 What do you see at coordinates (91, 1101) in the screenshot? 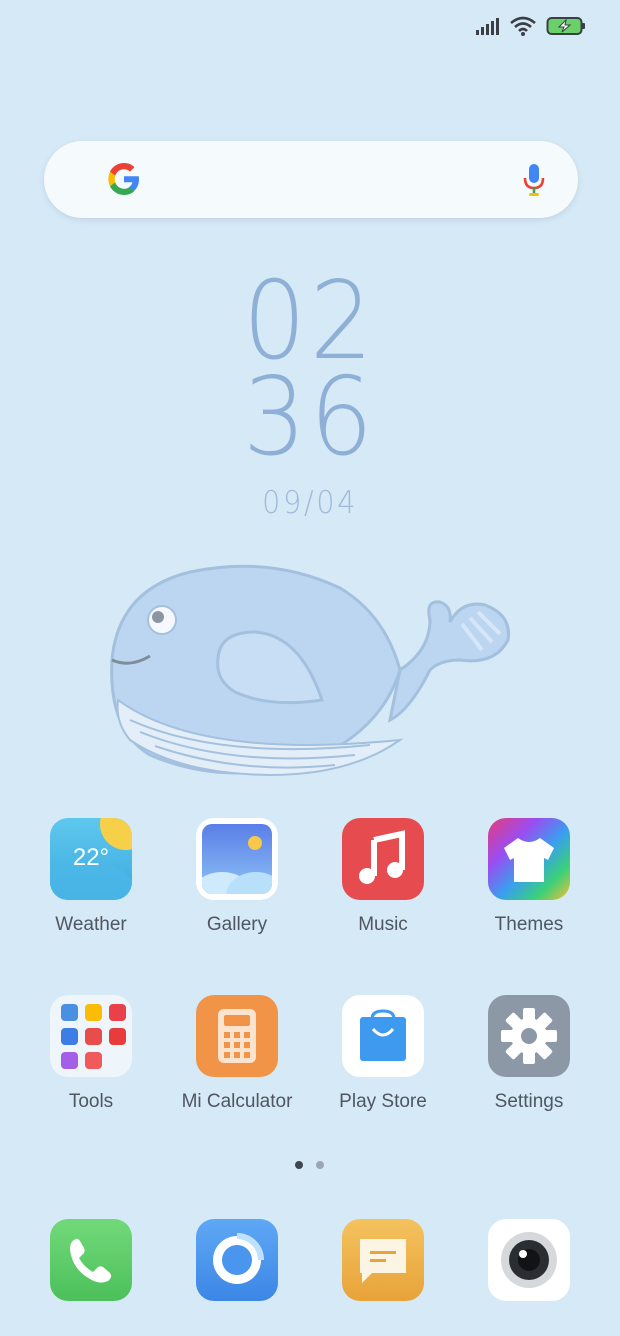
I see `app-label: Tools` at bounding box center [91, 1101].